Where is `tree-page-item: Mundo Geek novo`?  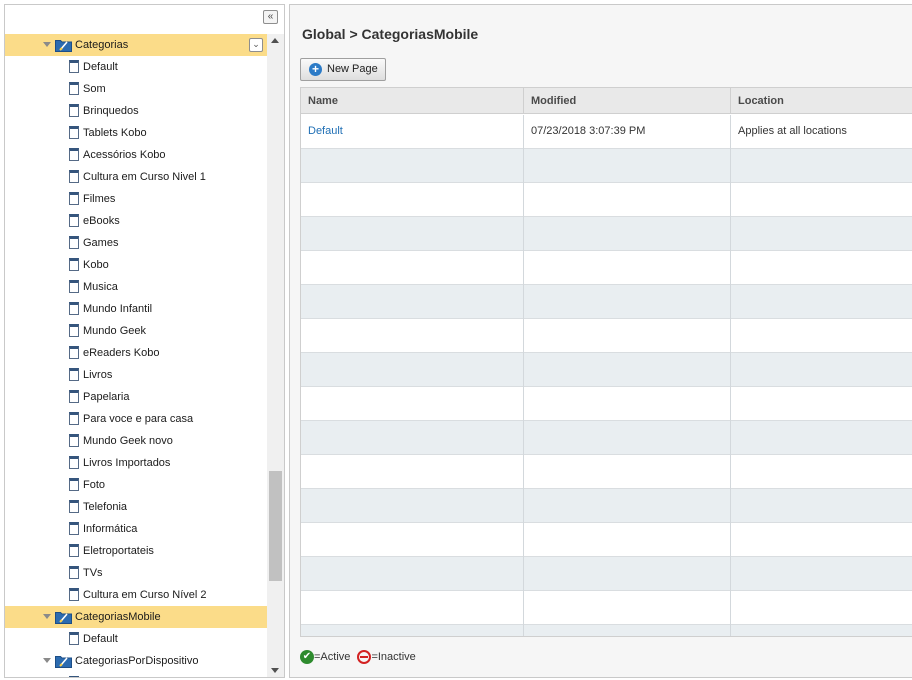 tree-page-item: Mundo Geek novo is located at coordinates (136, 441).